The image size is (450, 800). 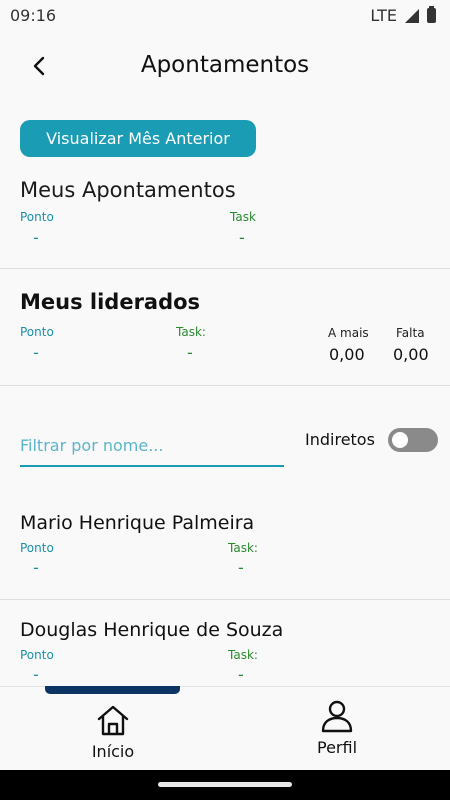 I want to click on status-time: 09:16, so click(x=33, y=15).